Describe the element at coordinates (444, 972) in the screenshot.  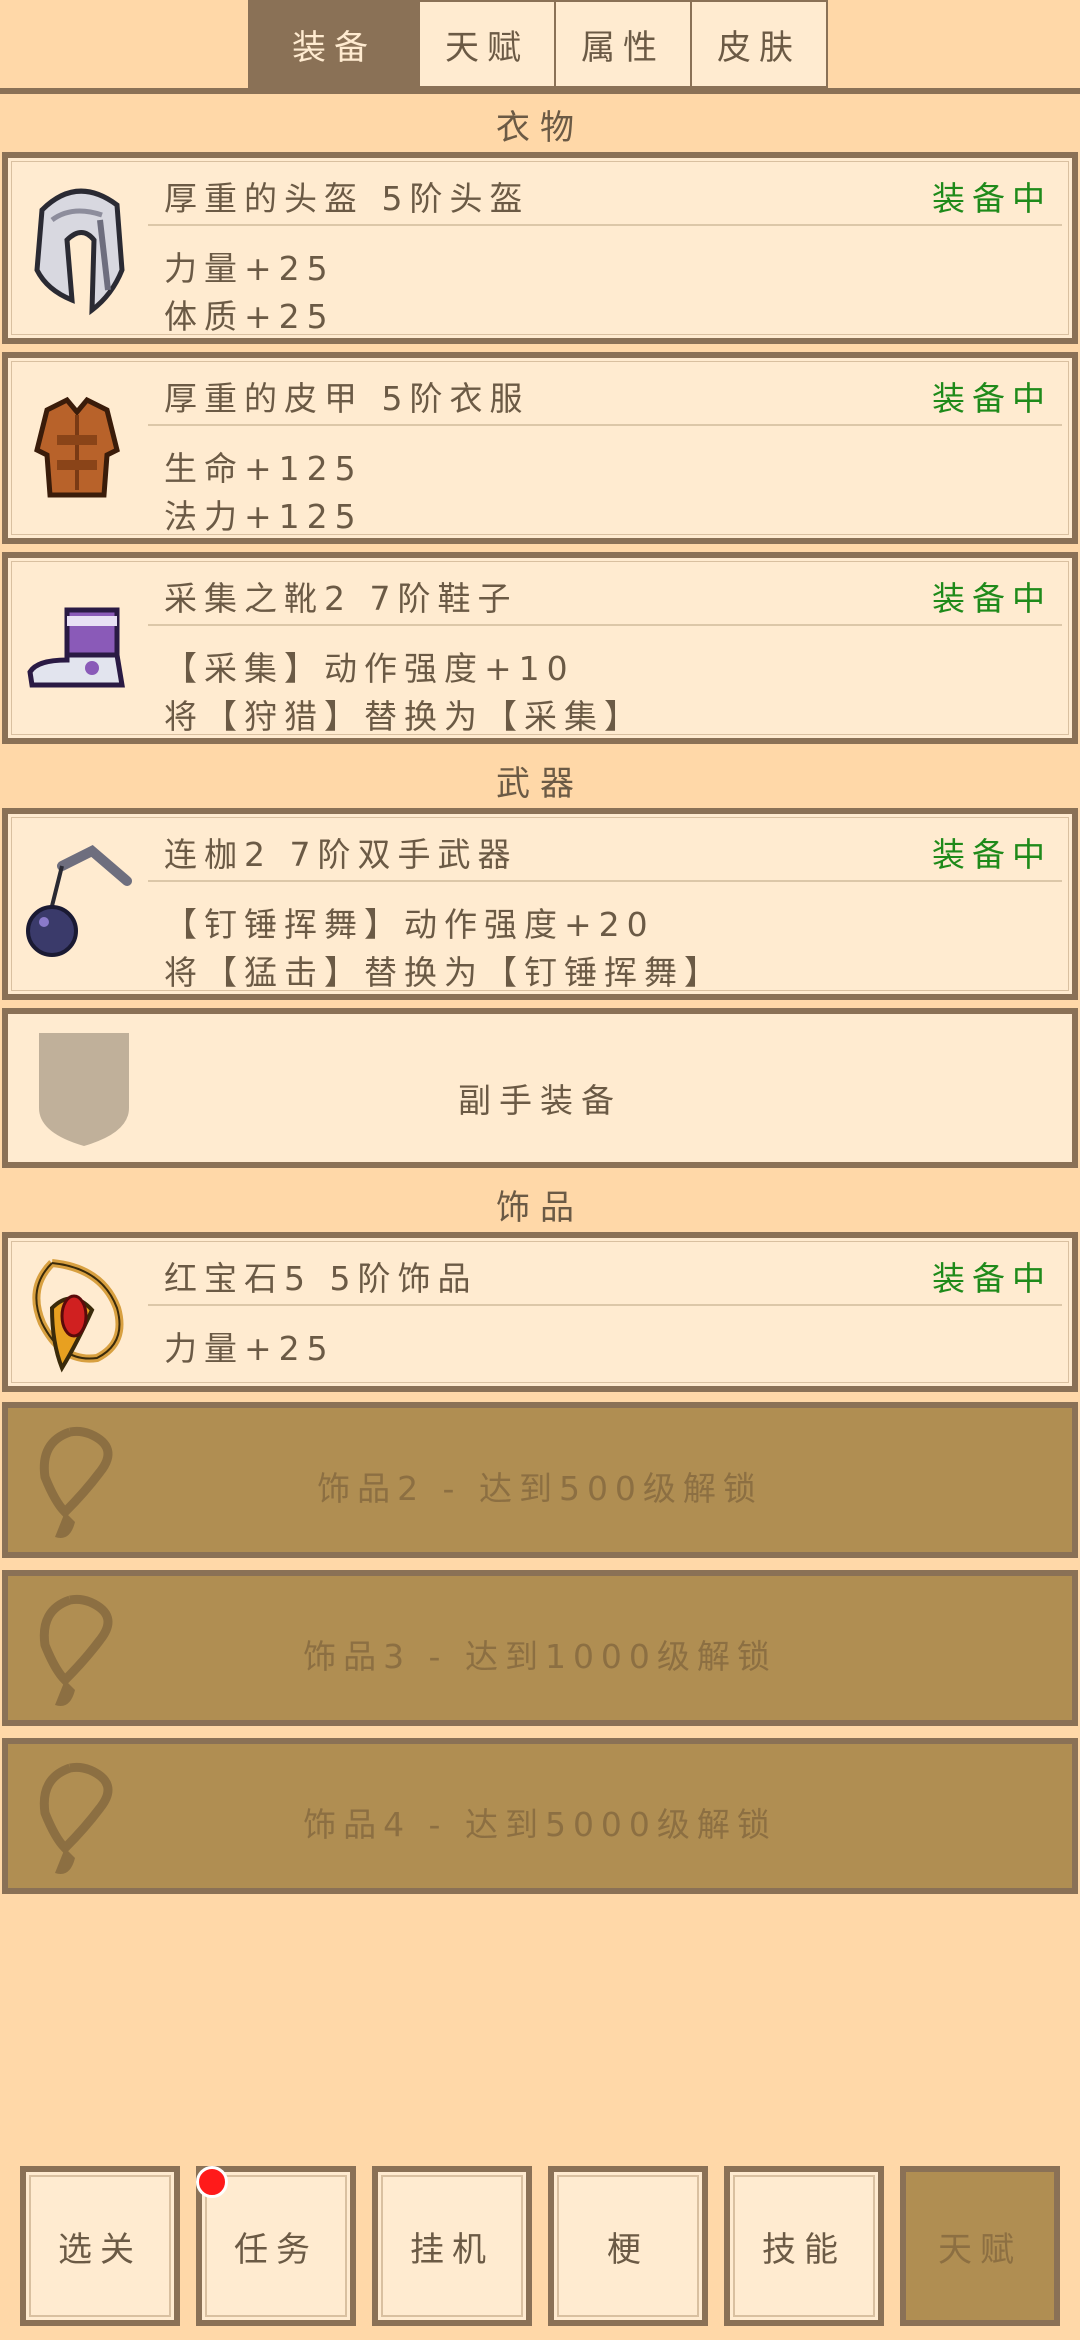
I see `item-effect: 将【猛击】替换为【钉锤挥舞】` at that location.